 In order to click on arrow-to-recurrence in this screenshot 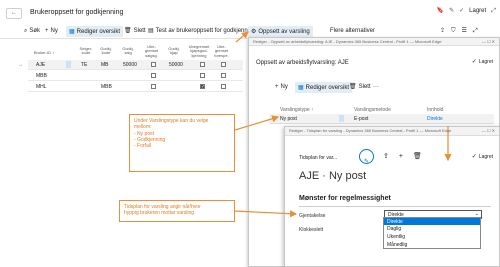, I will do `click(266, 214)`.